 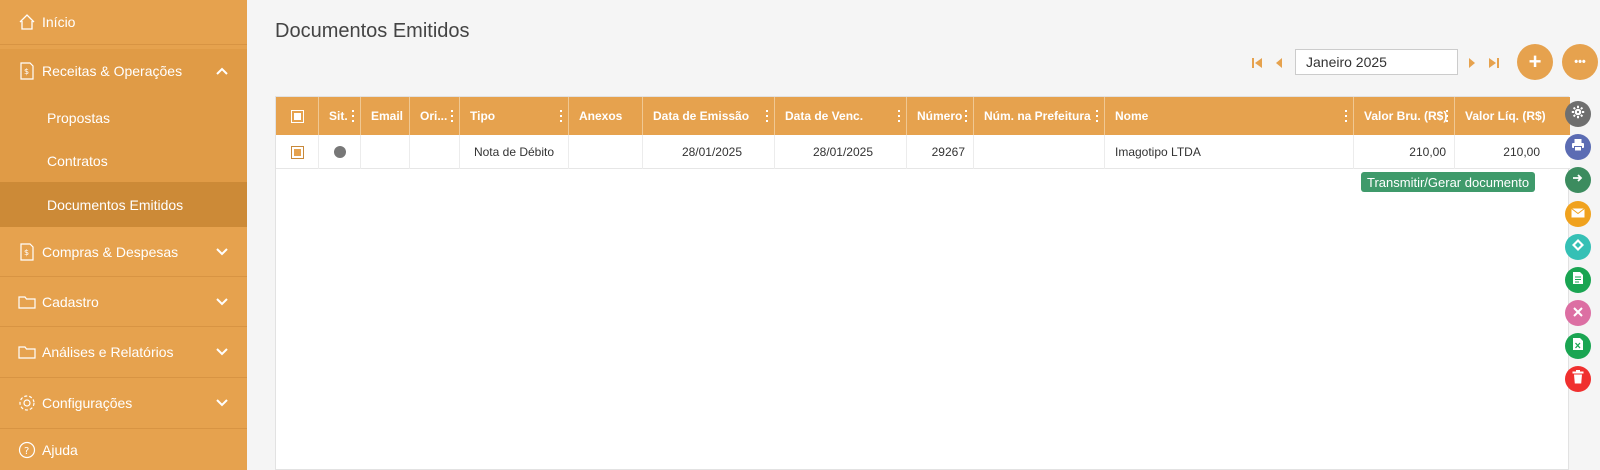 What do you see at coordinates (123, 70) in the screenshot?
I see `sidebar-item-receitas: $ Receitas & Operações` at bounding box center [123, 70].